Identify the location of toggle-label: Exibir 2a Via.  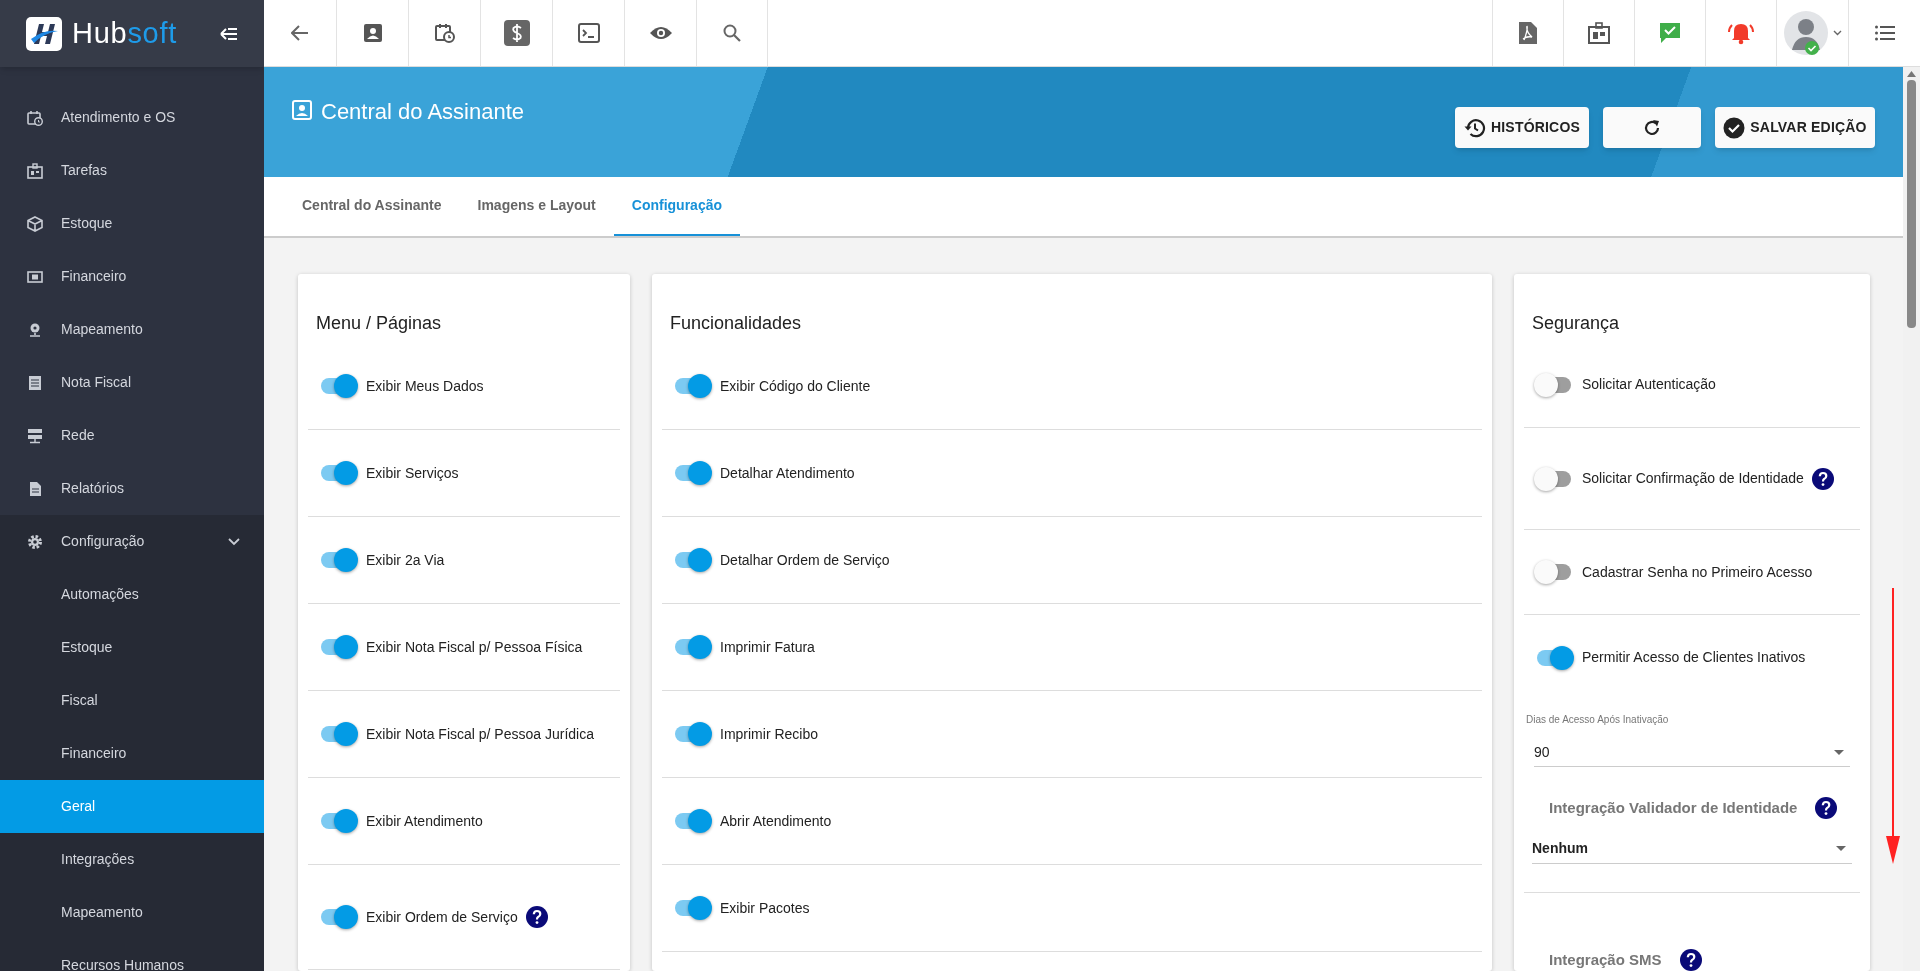
(405, 560).